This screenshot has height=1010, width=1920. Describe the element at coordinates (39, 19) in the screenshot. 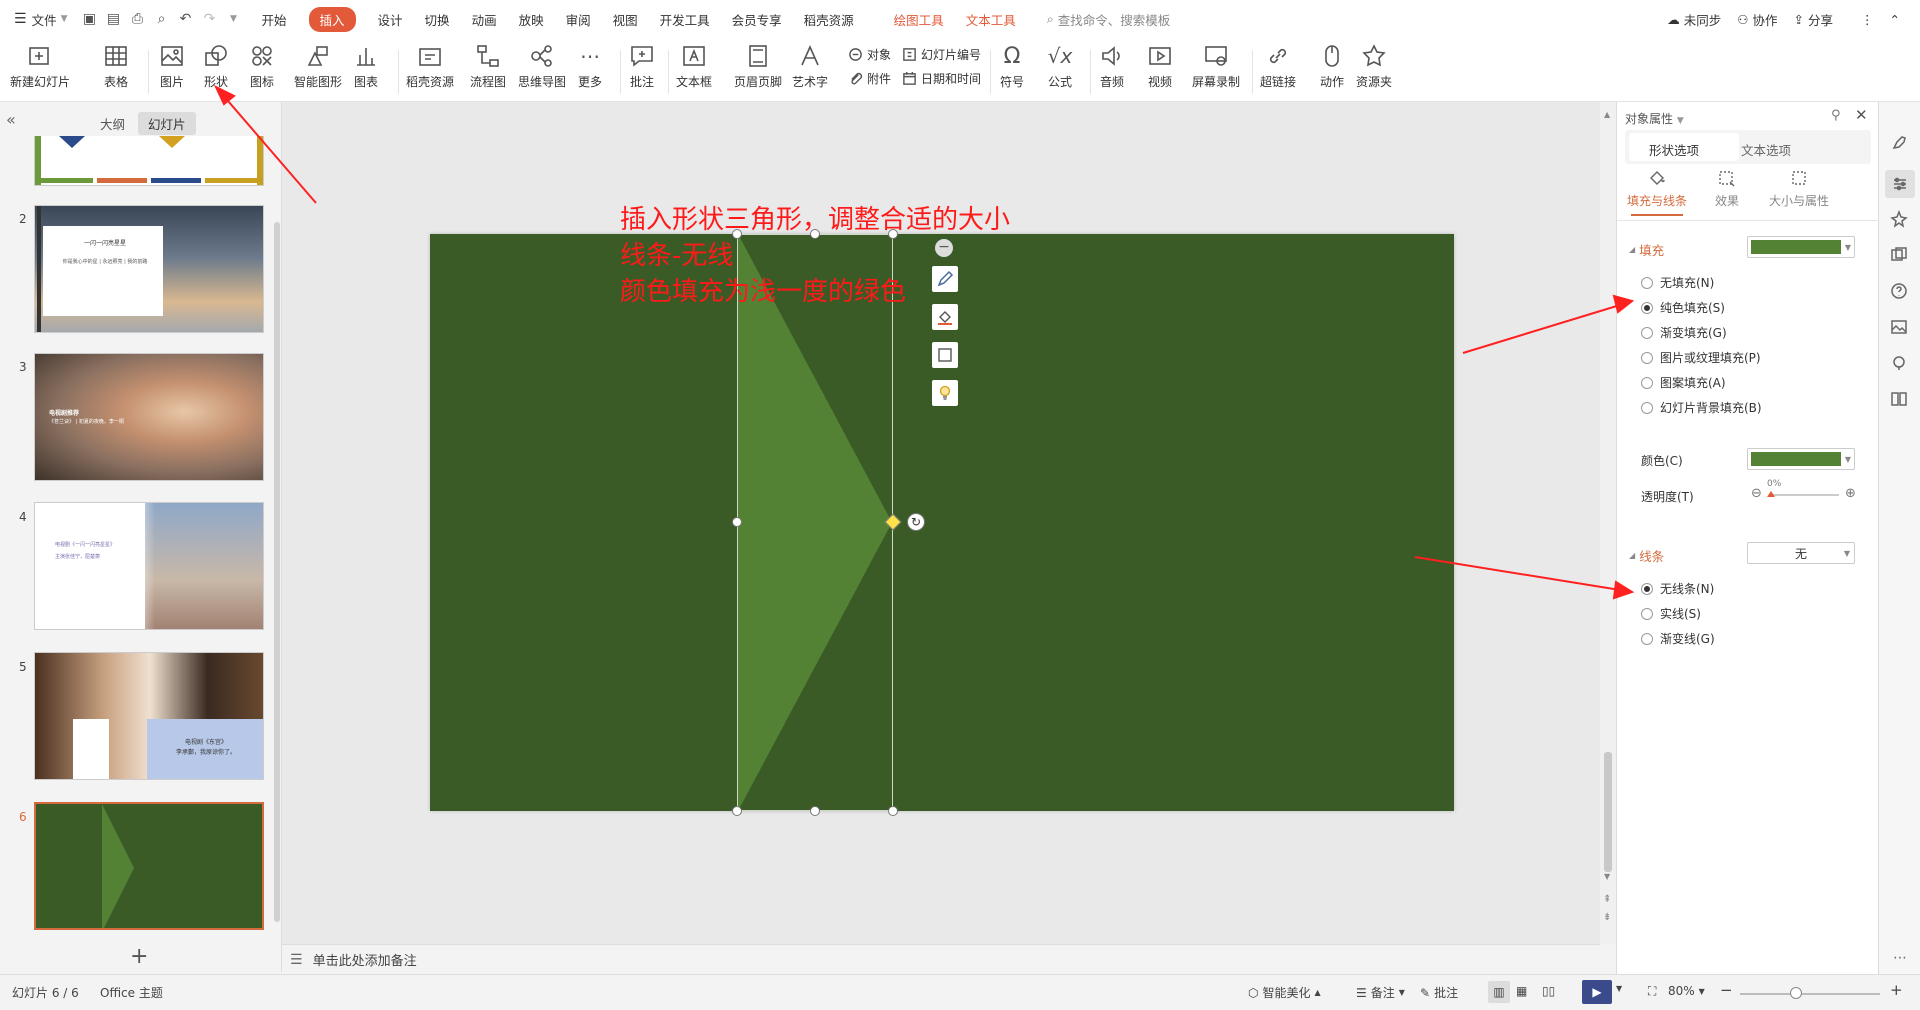

I see `file-menu: ☰ 文件 ▼` at that location.